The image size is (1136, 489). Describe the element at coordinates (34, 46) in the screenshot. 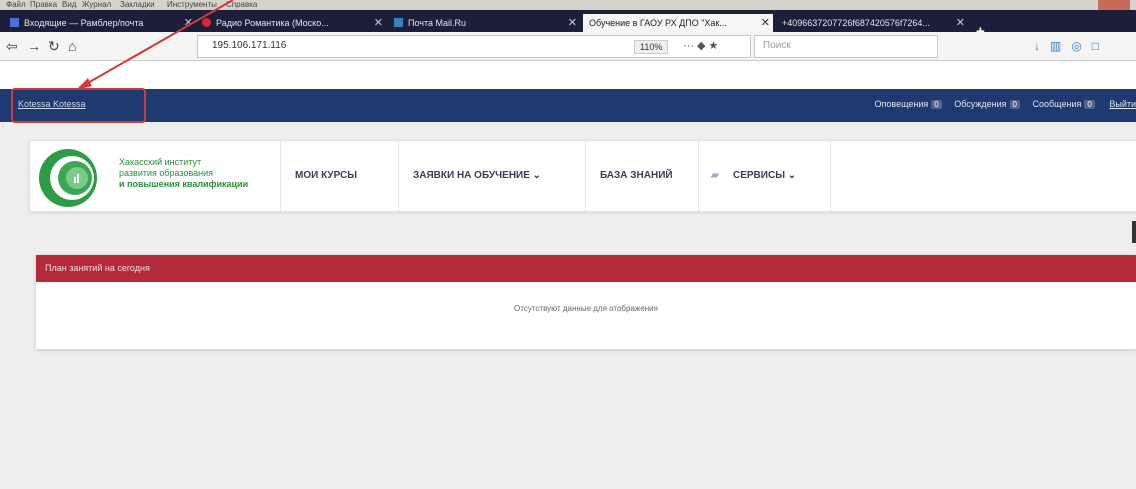

I see `forward-icon: →` at that location.